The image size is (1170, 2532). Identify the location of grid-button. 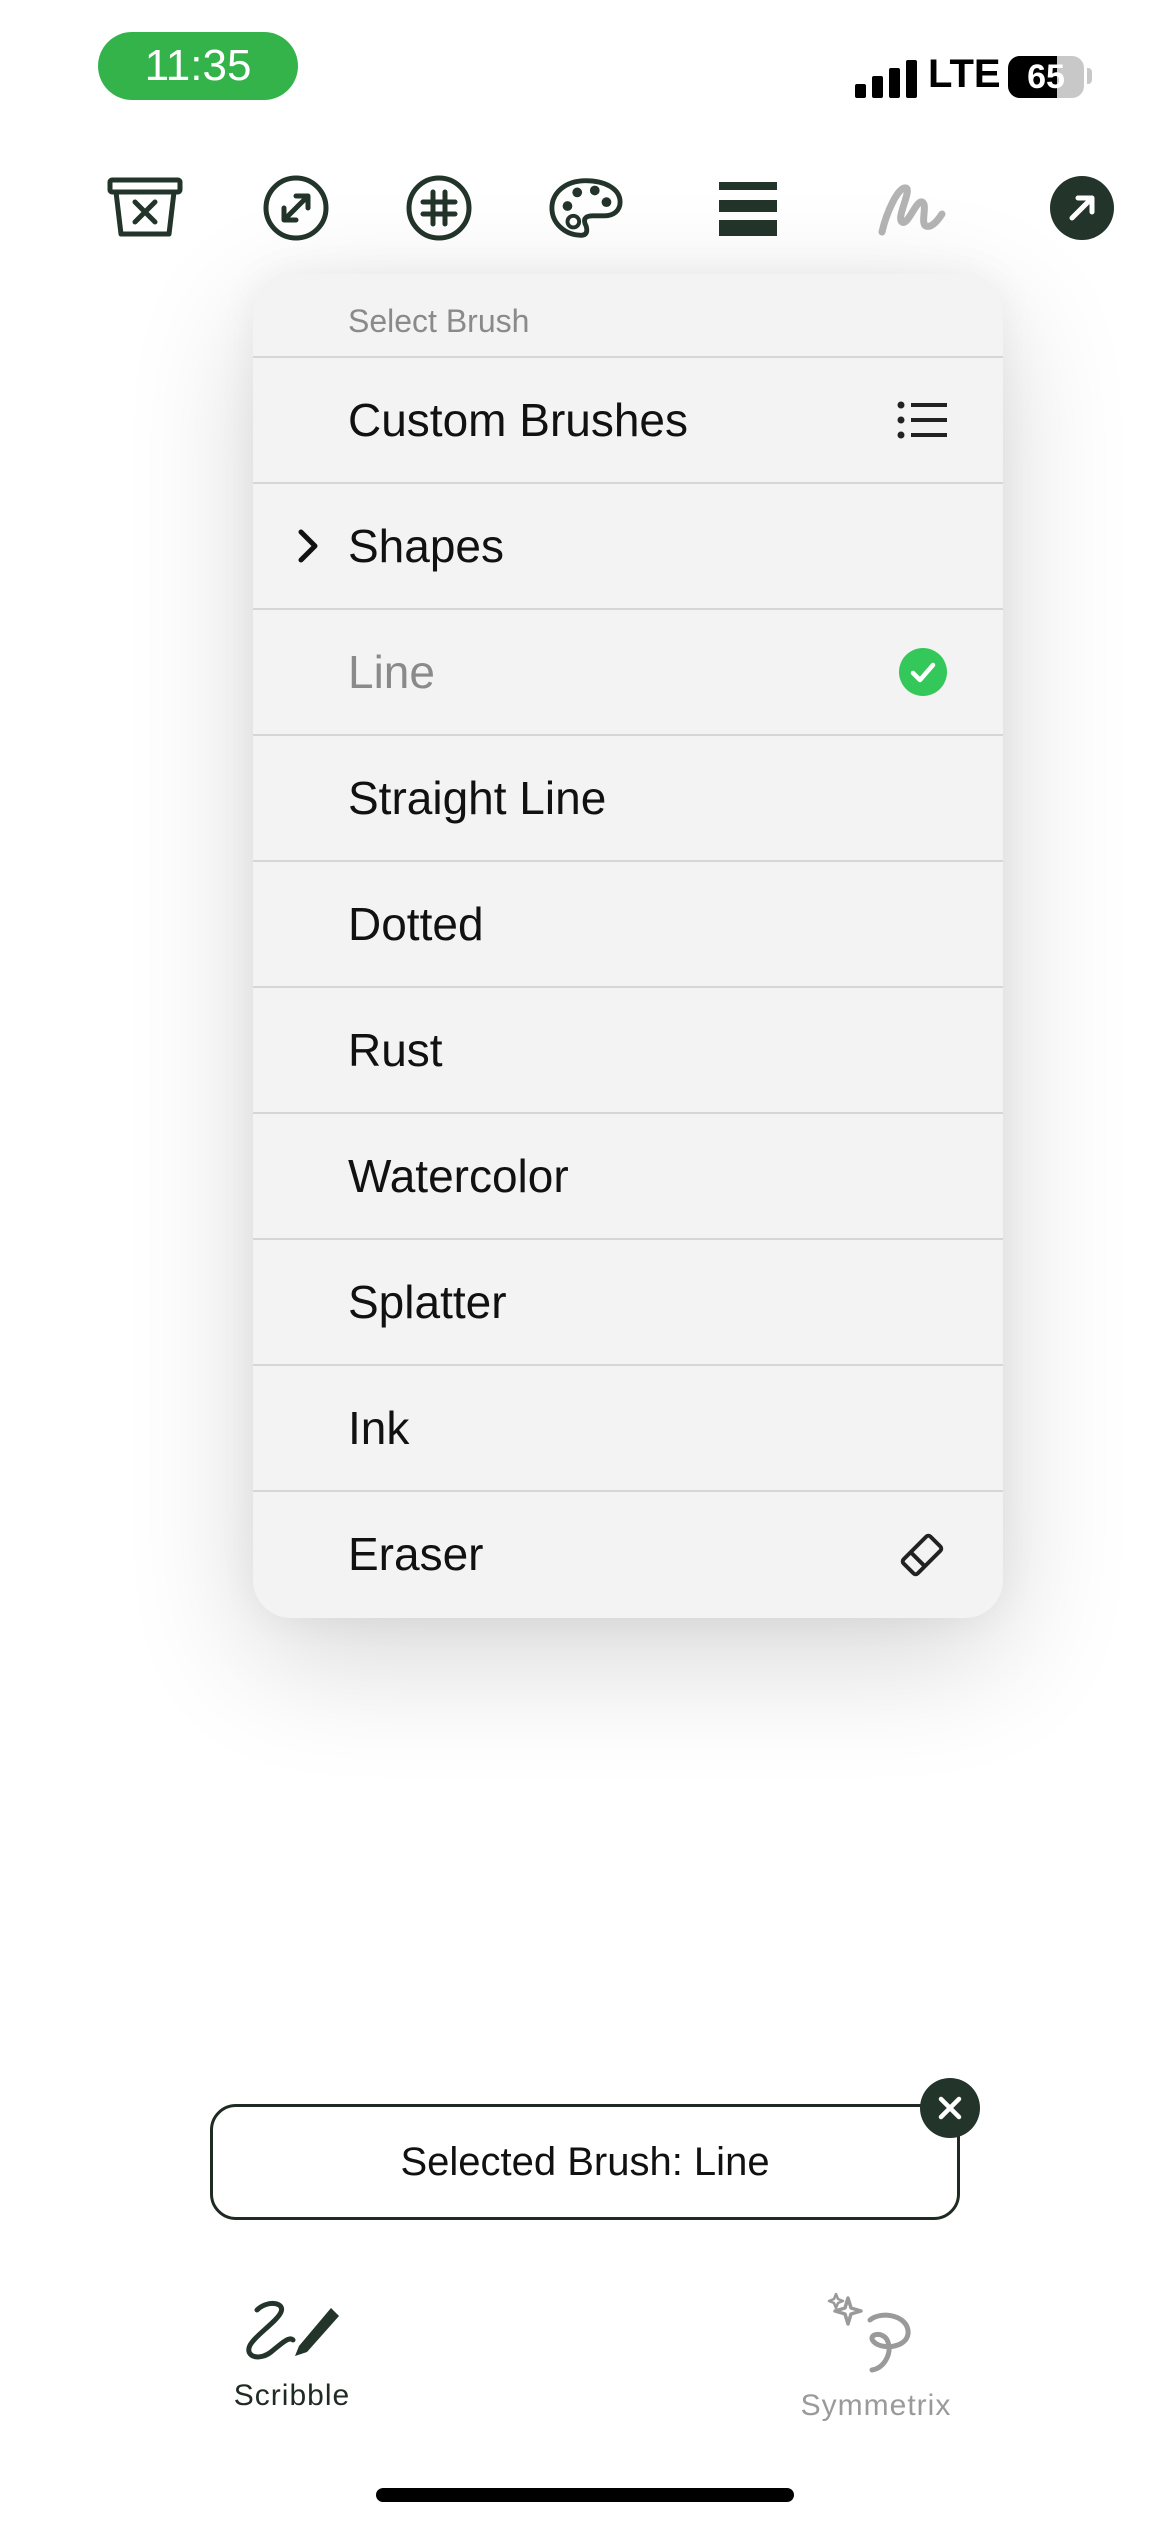
(439, 208).